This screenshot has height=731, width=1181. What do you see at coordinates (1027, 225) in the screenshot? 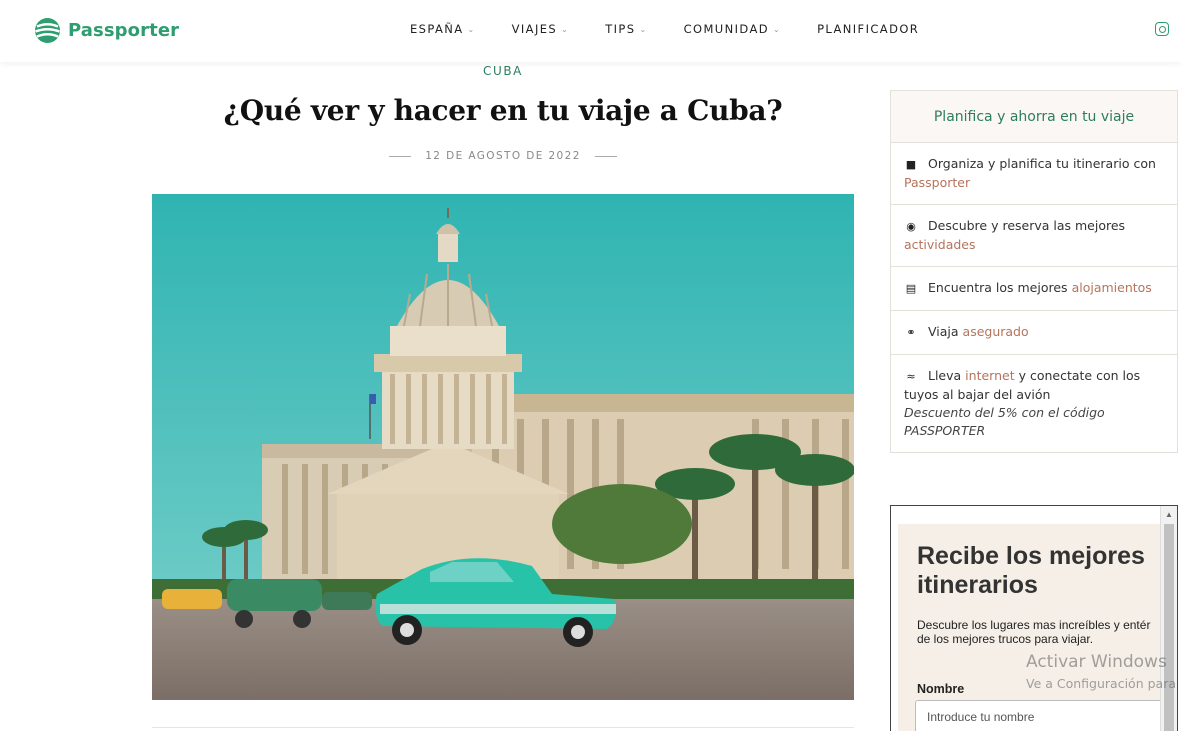
I see `widget-item-text: Descubre y reserva las mejores` at bounding box center [1027, 225].